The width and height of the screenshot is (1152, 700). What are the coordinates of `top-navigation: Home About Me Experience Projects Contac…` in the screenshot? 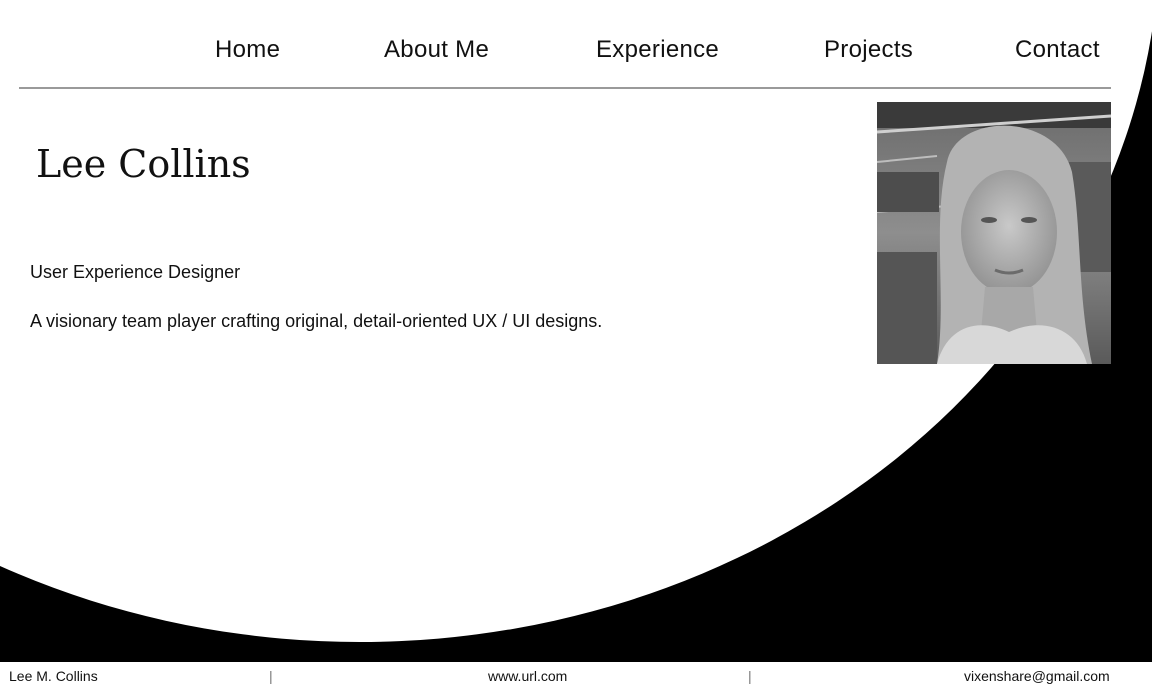 It's located at (576, 56).